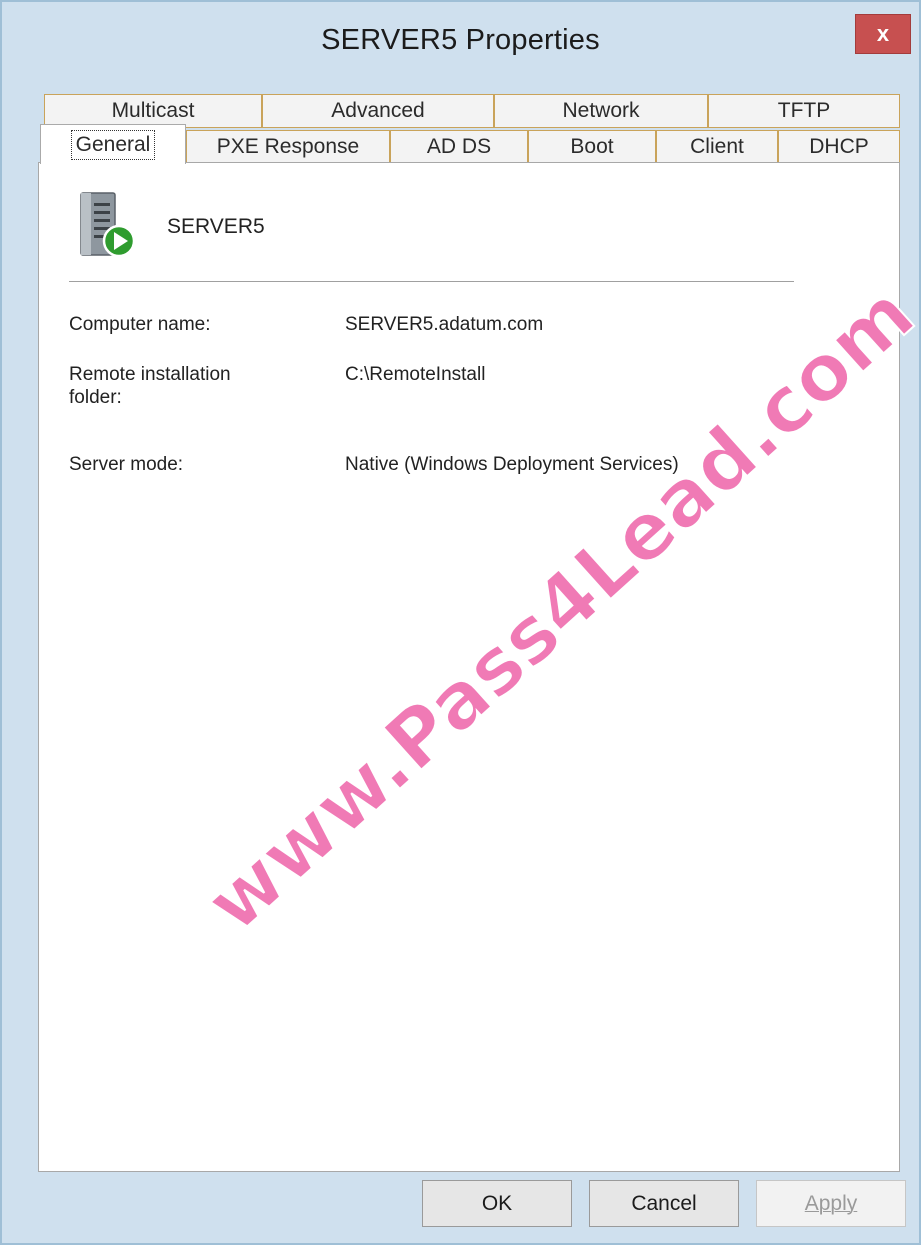  I want to click on computer-name-value: SERVER5.adatum.com, so click(444, 324).